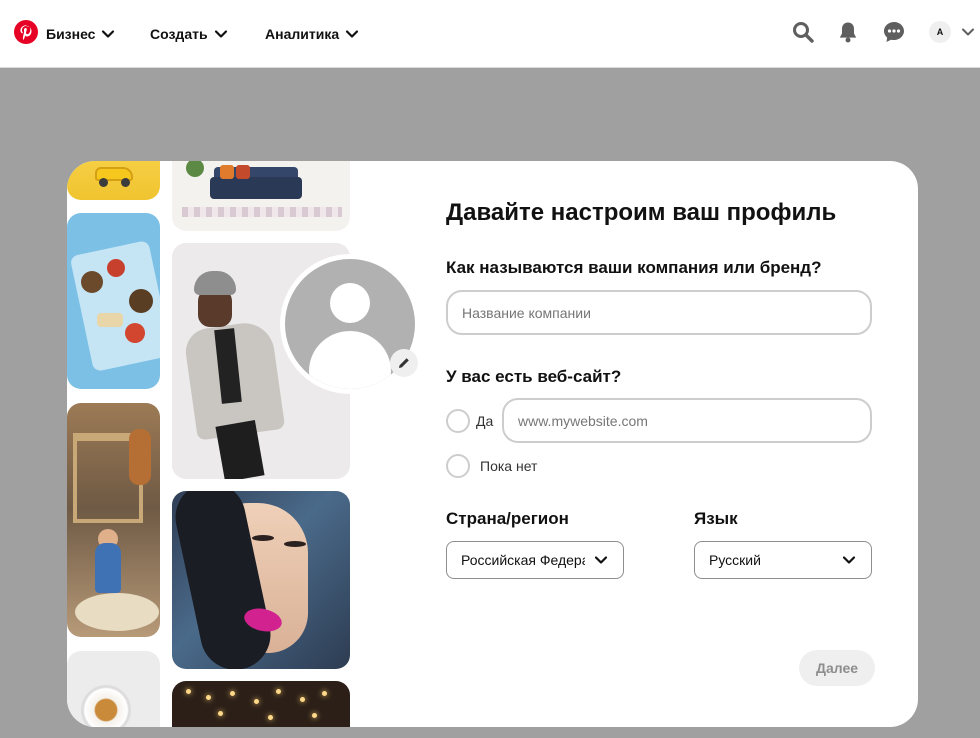 The height and width of the screenshot is (738, 980). I want to click on search-icon, so click(803, 32).